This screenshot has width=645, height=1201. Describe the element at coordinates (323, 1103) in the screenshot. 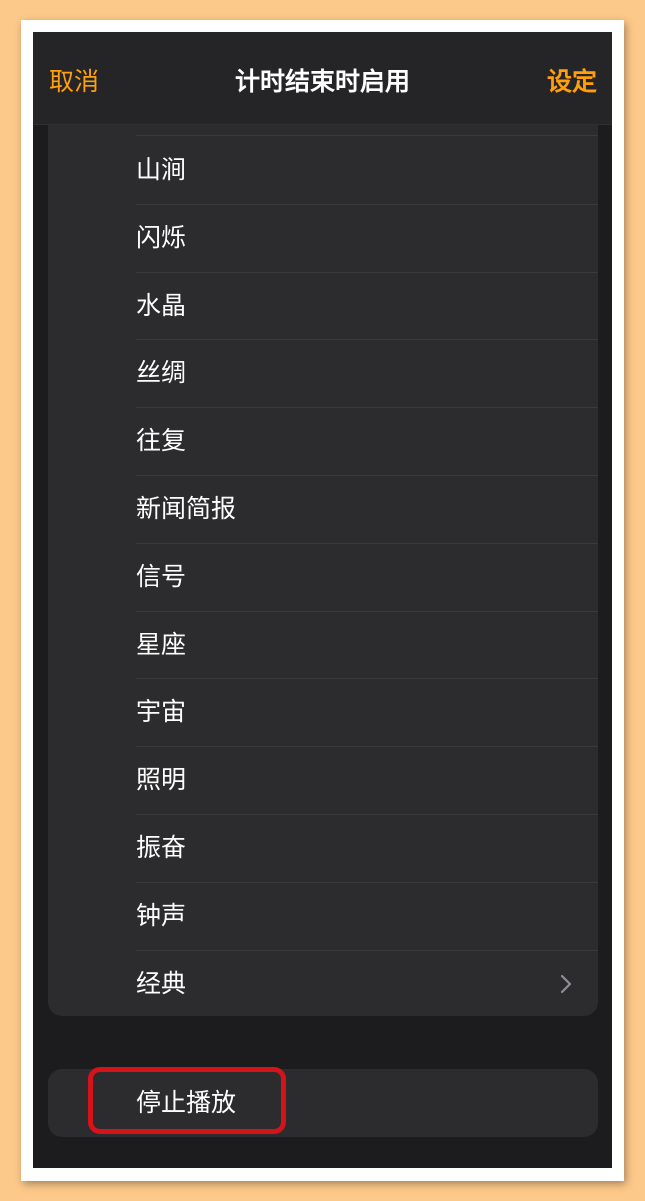

I see `stop-playing-button: 停止播放` at that location.